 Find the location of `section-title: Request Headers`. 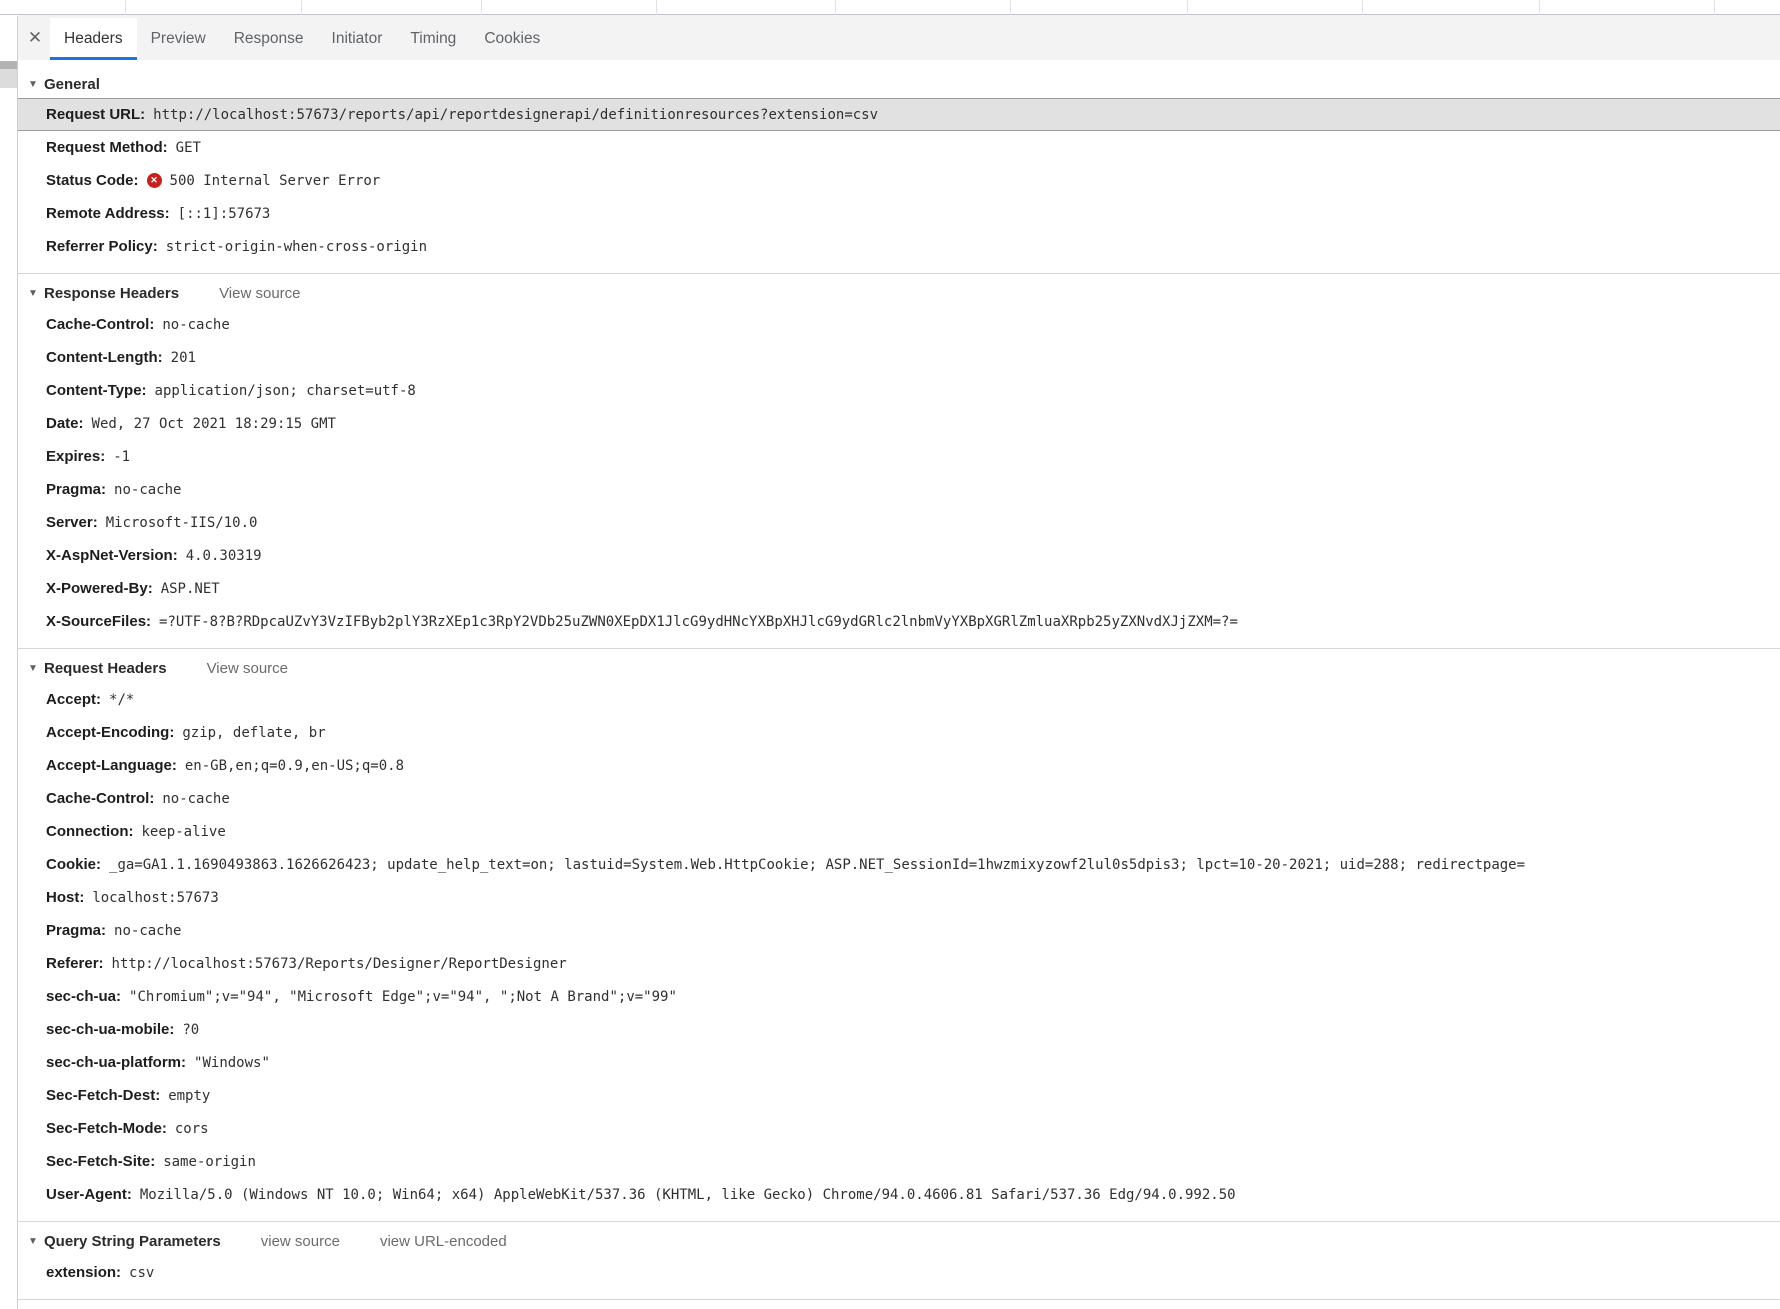

section-title: Request Headers is located at coordinates (105, 668).